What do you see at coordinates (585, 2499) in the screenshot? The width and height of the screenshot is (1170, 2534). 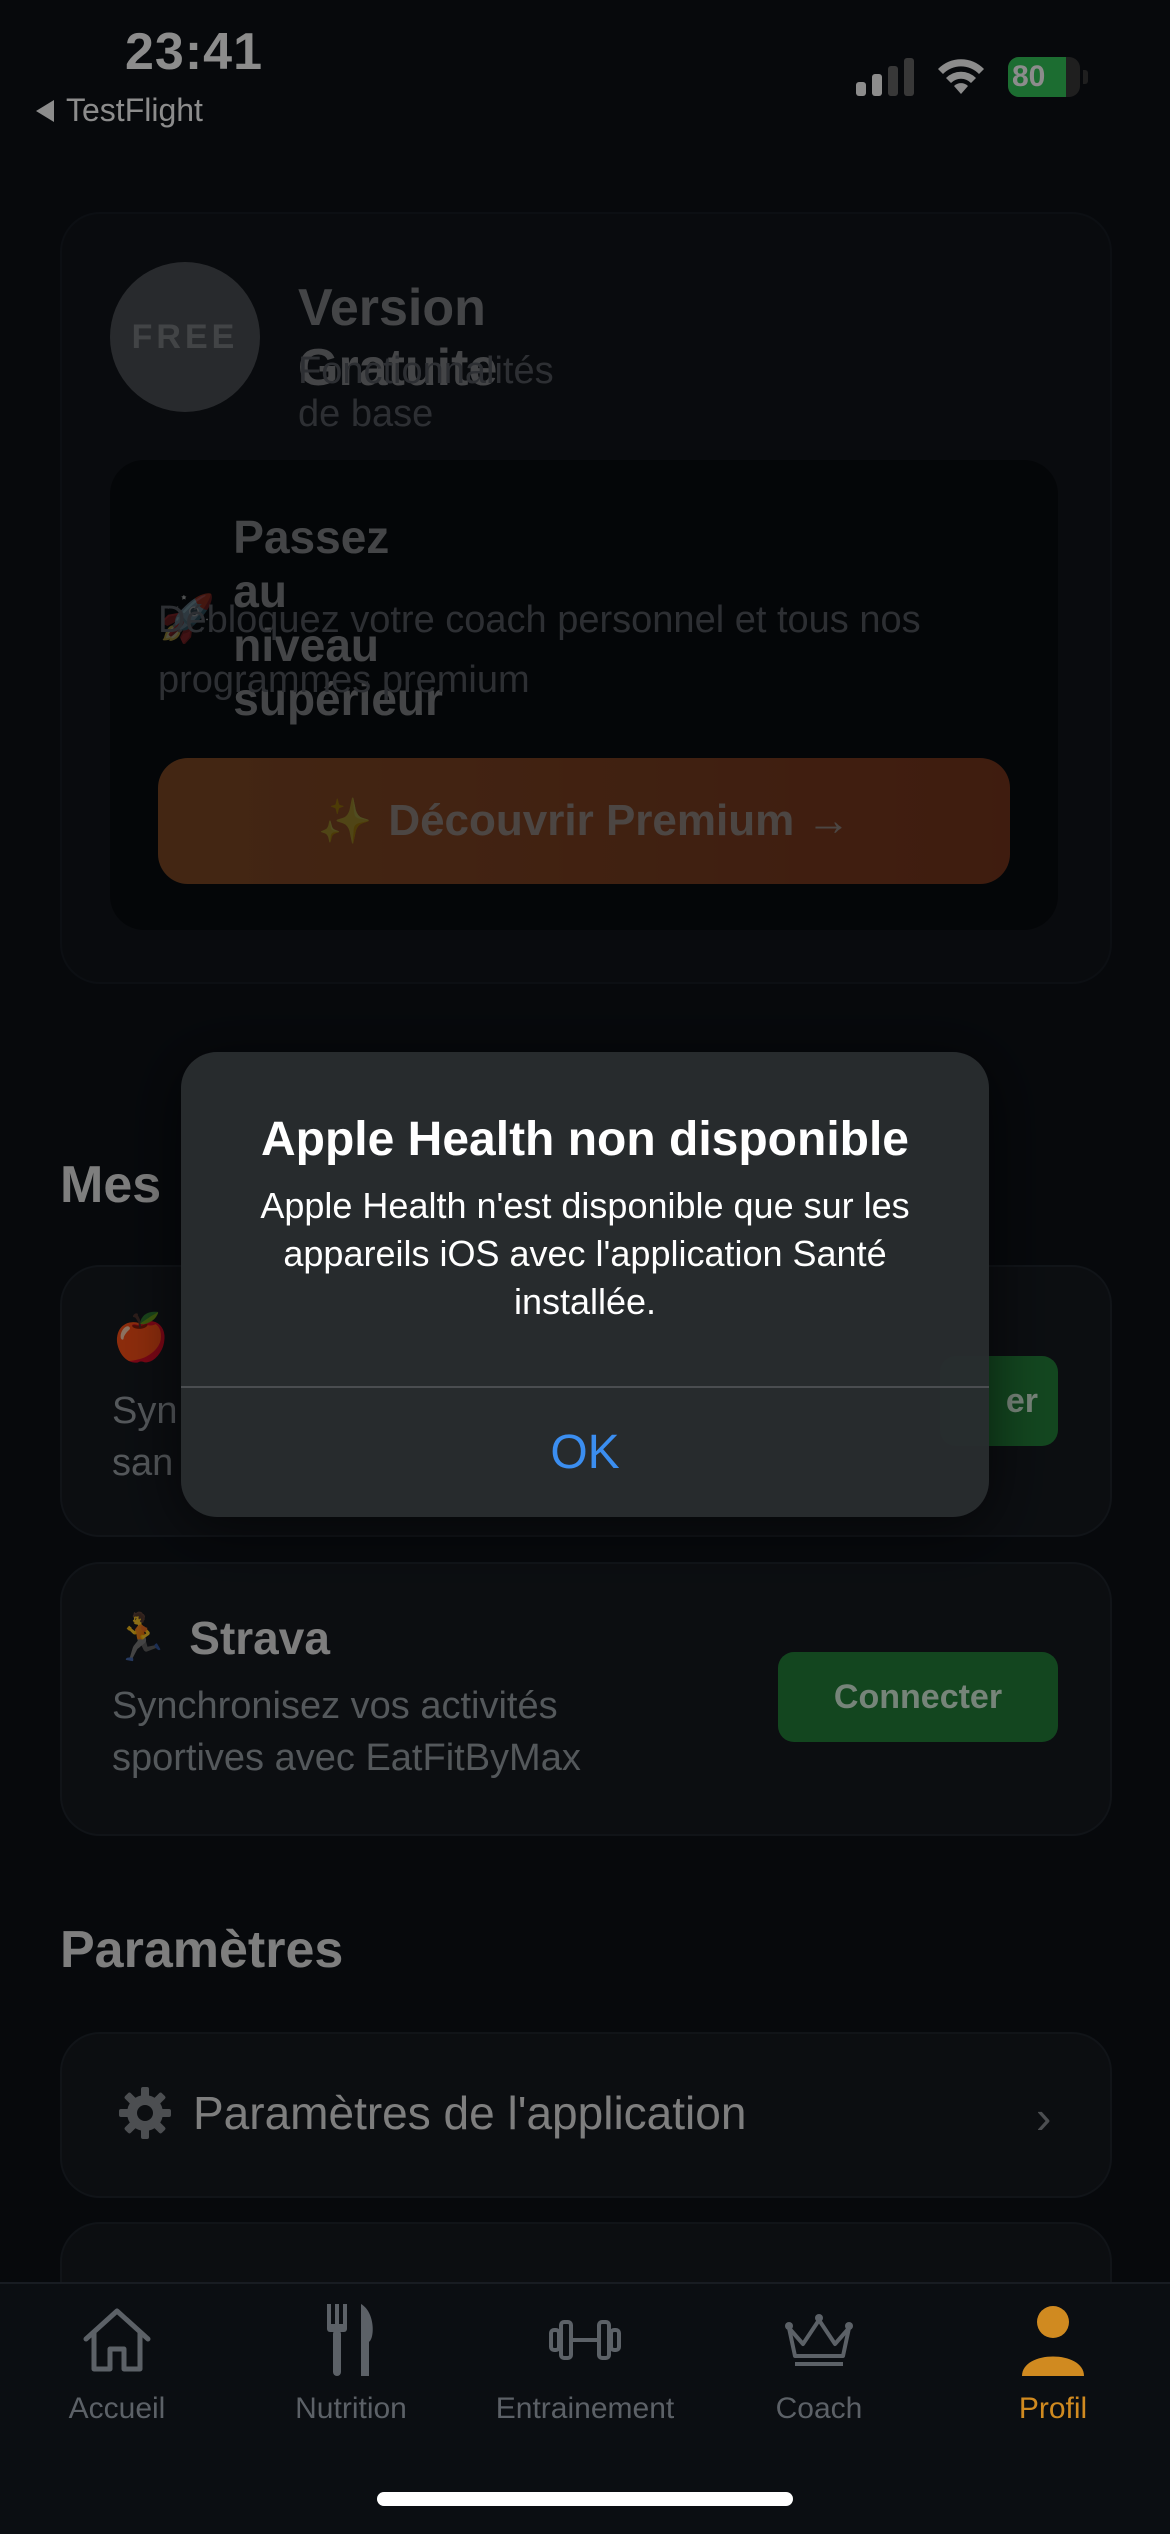 I see `home-indicator` at bounding box center [585, 2499].